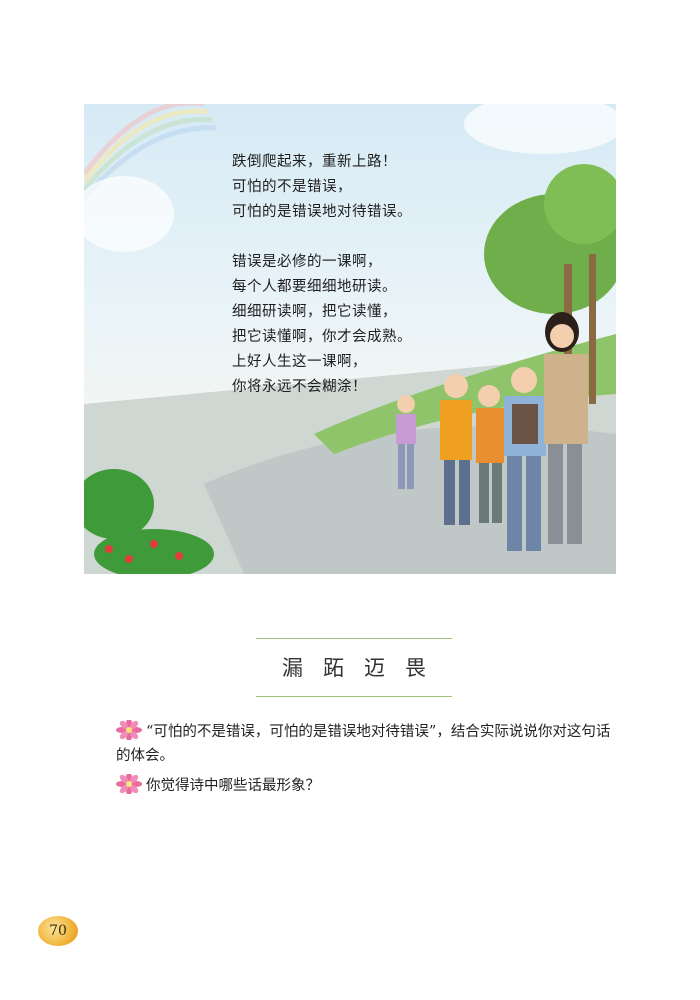 The height and width of the screenshot is (1000, 700). I want to click on stanza-gap, so click(362, 237).